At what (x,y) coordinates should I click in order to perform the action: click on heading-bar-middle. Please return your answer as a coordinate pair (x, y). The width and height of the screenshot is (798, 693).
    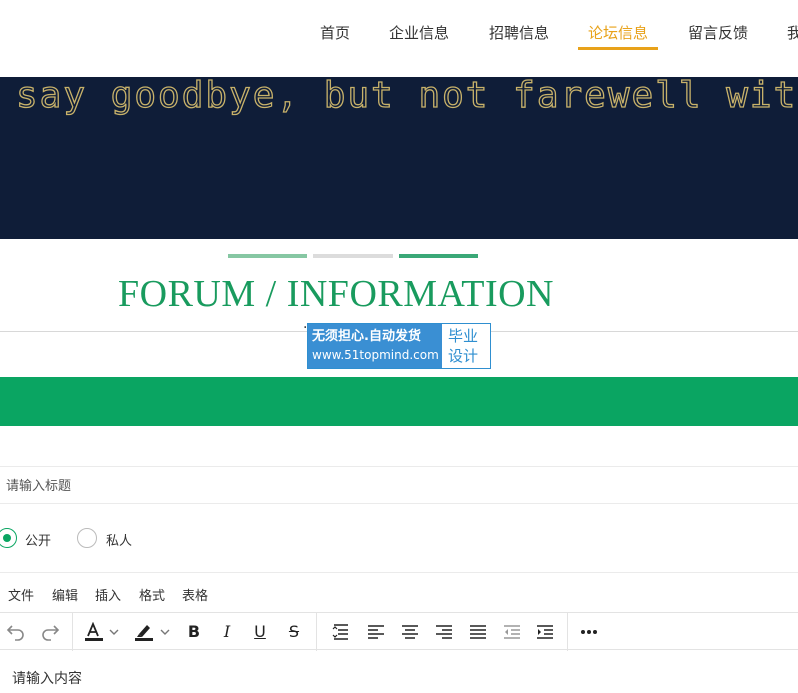
    Looking at the image, I should click on (353, 256).